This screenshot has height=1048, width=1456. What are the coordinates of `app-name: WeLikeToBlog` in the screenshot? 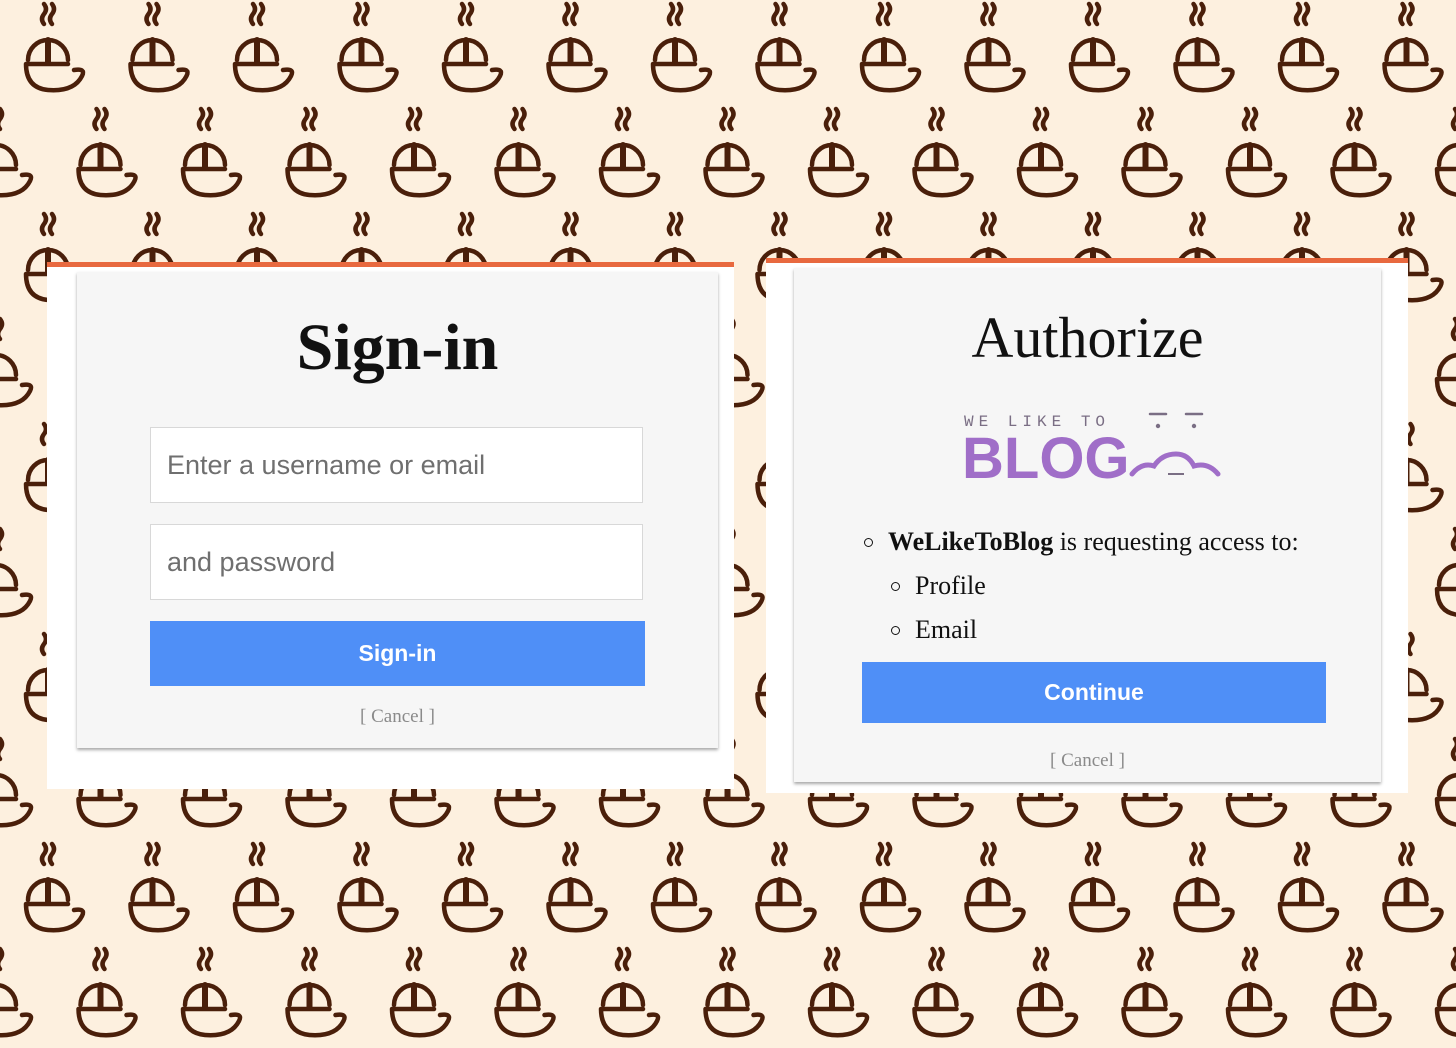 It's located at (971, 541).